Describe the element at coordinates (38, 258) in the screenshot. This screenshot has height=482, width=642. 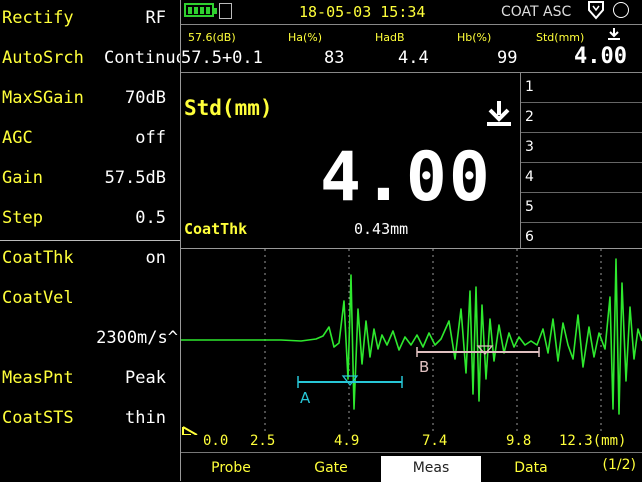
I see `setting-label: CoatThk` at that location.